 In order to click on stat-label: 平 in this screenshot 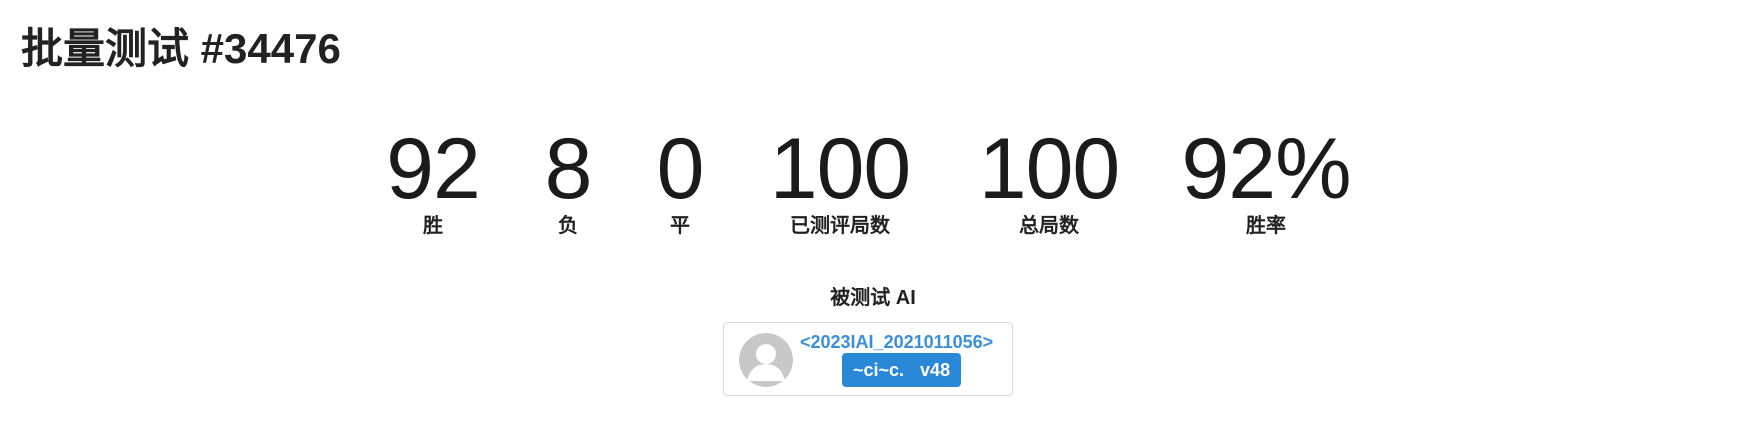, I will do `click(680, 226)`.